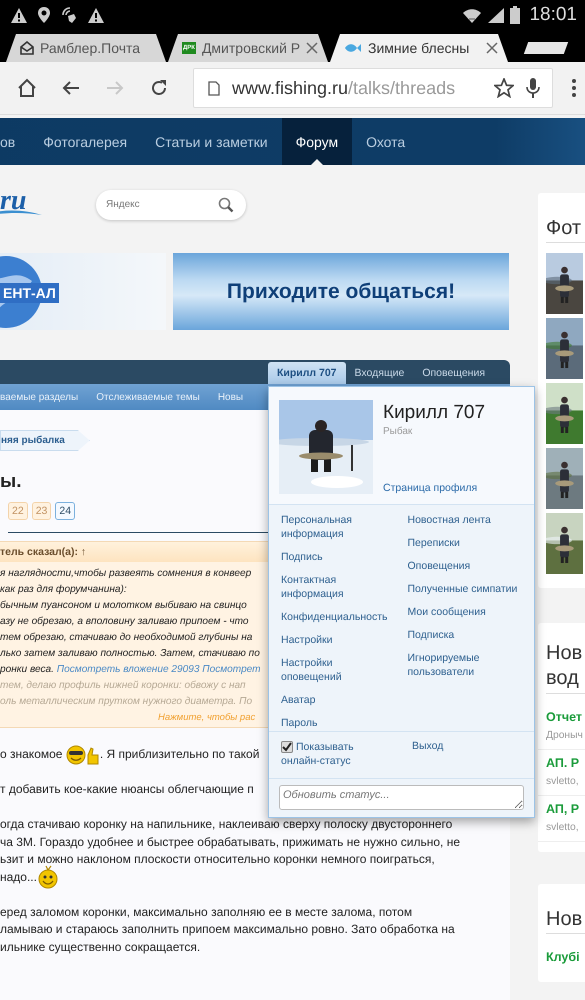 This screenshot has width=585, height=1000. What do you see at coordinates (211, 141) in the screenshot?
I see `nav-link: Статьи и заметки` at bounding box center [211, 141].